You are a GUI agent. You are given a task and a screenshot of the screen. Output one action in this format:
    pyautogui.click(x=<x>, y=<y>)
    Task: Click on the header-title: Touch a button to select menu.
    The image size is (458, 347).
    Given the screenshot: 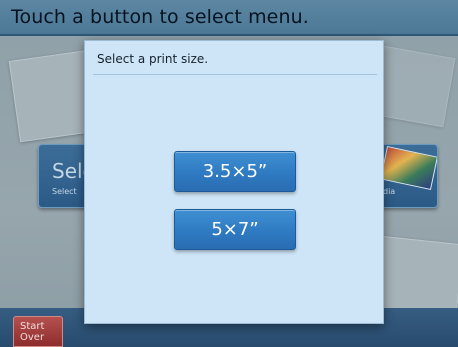 What is the action you would take?
    pyautogui.click(x=160, y=17)
    